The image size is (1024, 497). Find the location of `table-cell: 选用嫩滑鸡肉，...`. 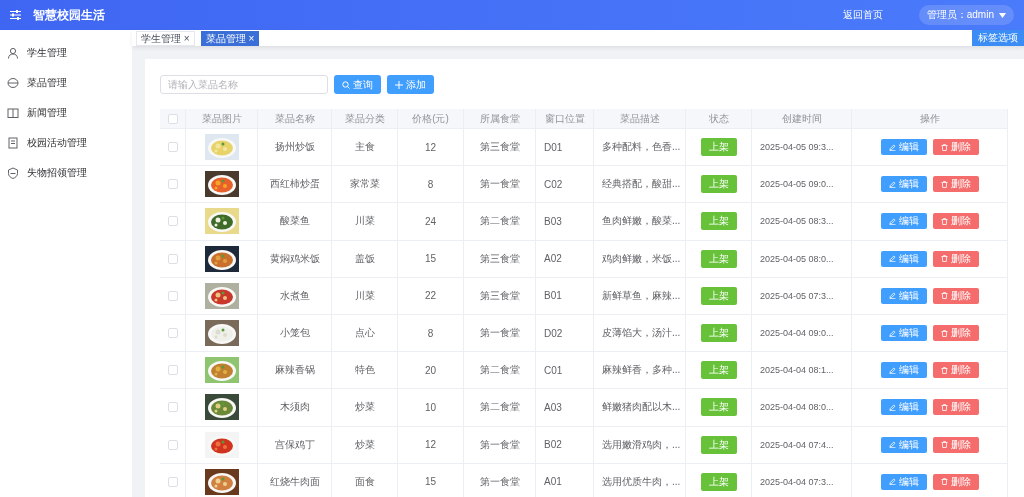

table-cell: 选用嫩滑鸡肉，... is located at coordinates (641, 444).